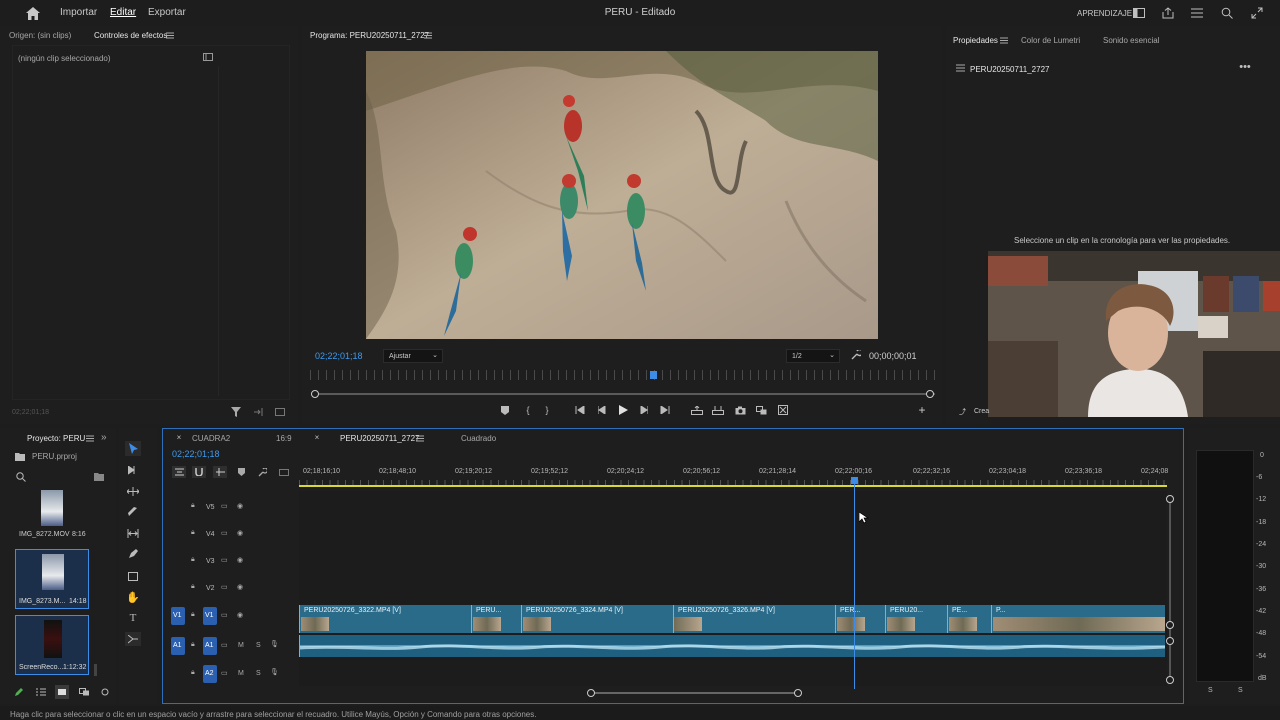 Image resolution: width=1280 pixels, height=720 pixels. Describe the element at coordinates (133, 533) in the screenshot. I see `slip-tool-icon` at that location.